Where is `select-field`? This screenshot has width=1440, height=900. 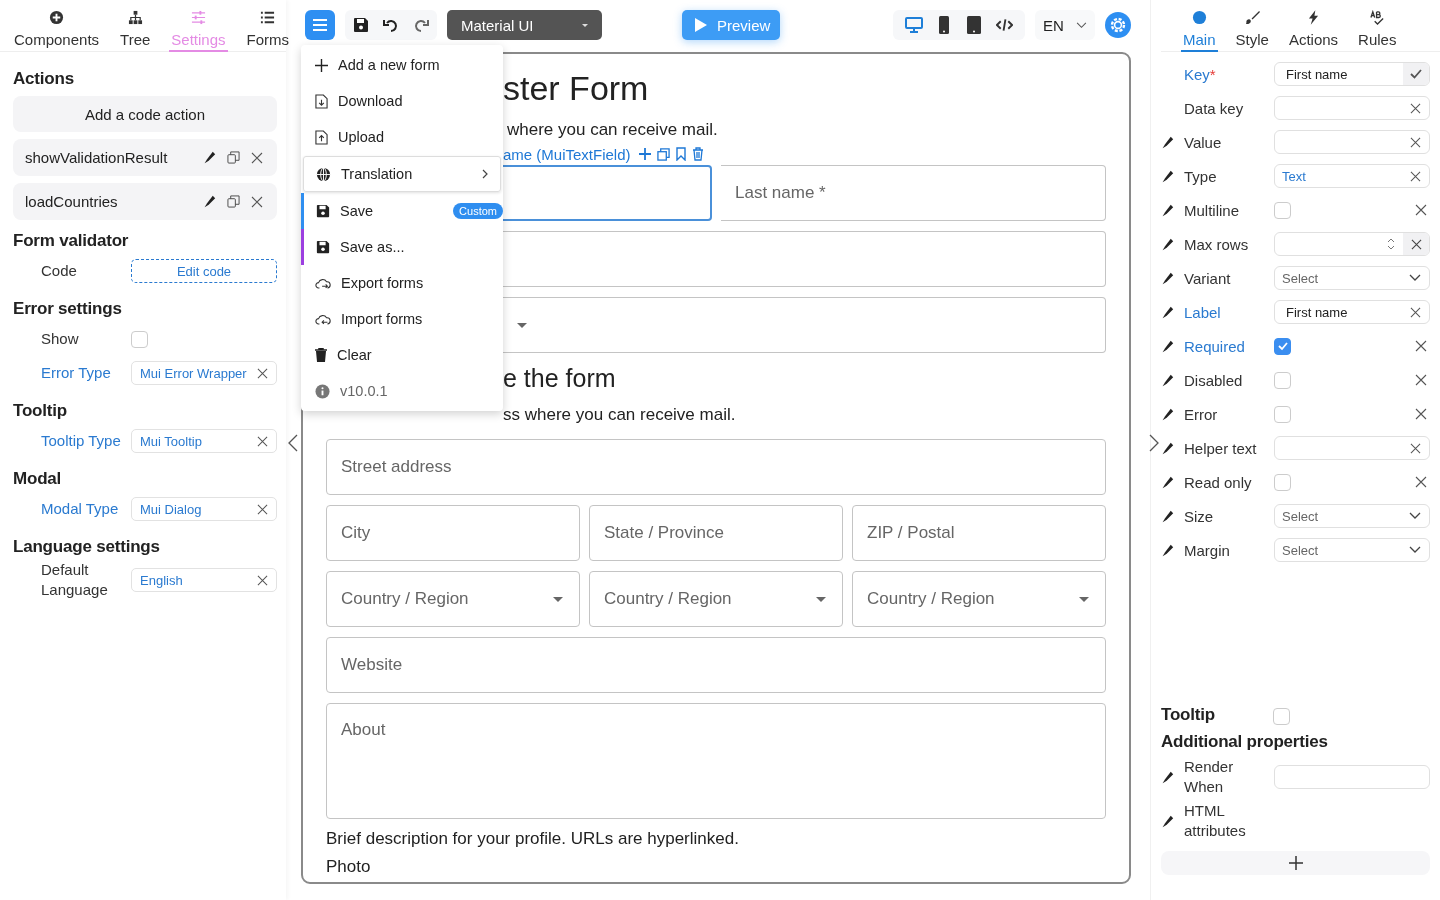 select-field is located at coordinates (804, 325).